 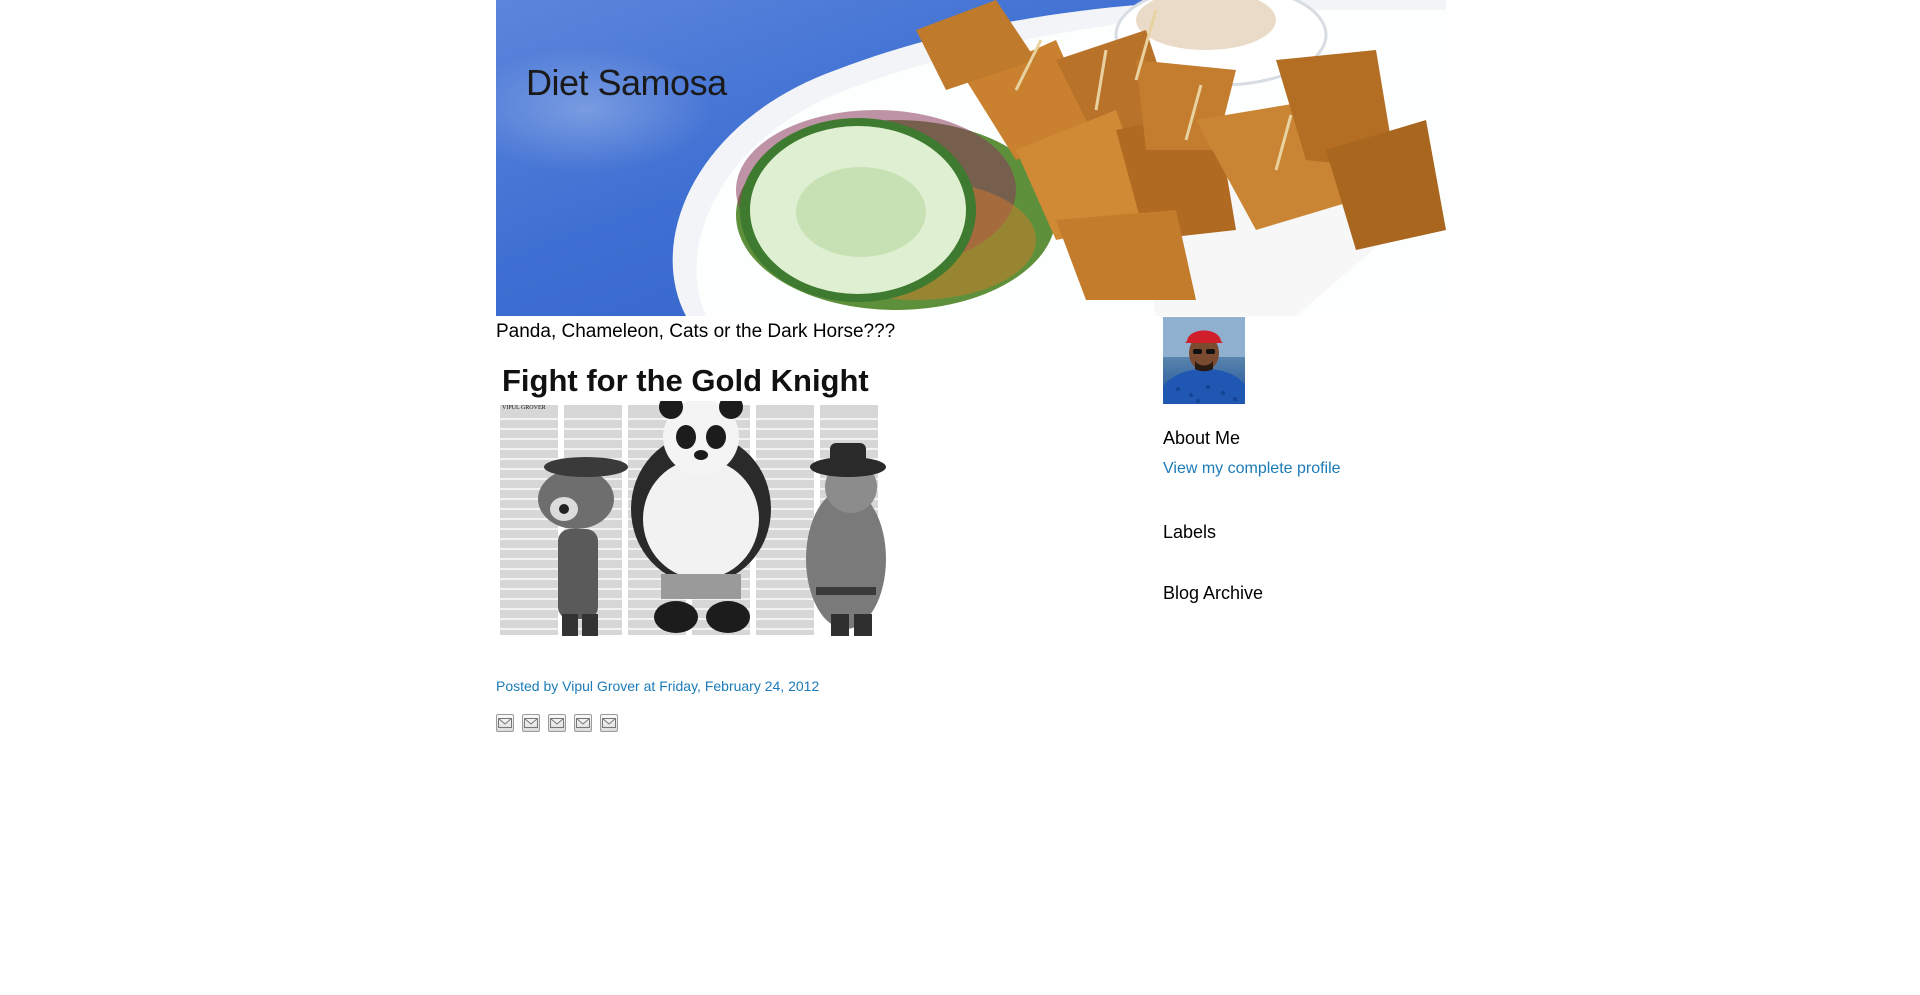 I want to click on share-buttons, so click(x=557, y=723).